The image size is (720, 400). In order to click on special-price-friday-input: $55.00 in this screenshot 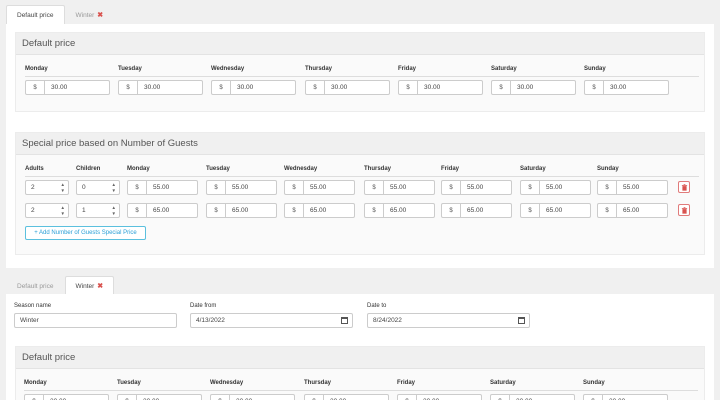, I will do `click(476, 187)`.